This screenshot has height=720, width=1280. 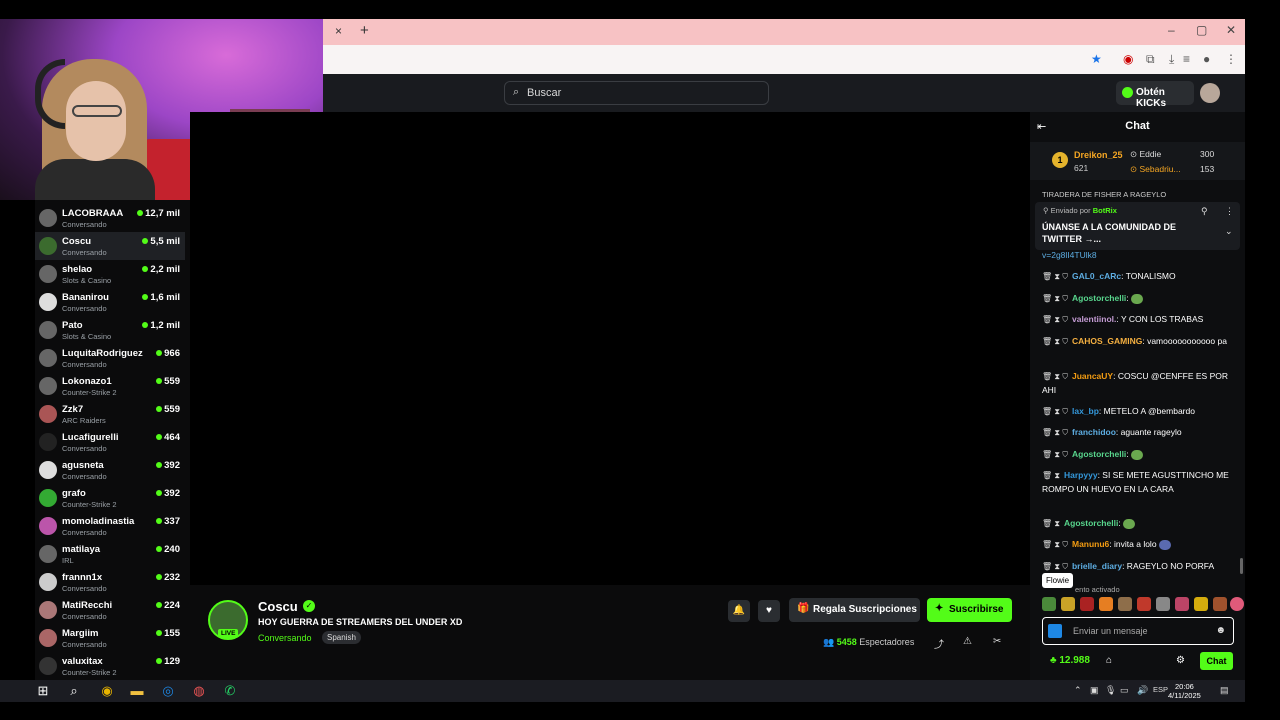 What do you see at coordinates (1180, 660) in the screenshot?
I see `settings-gear-icon: ⚙` at bounding box center [1180, 660].